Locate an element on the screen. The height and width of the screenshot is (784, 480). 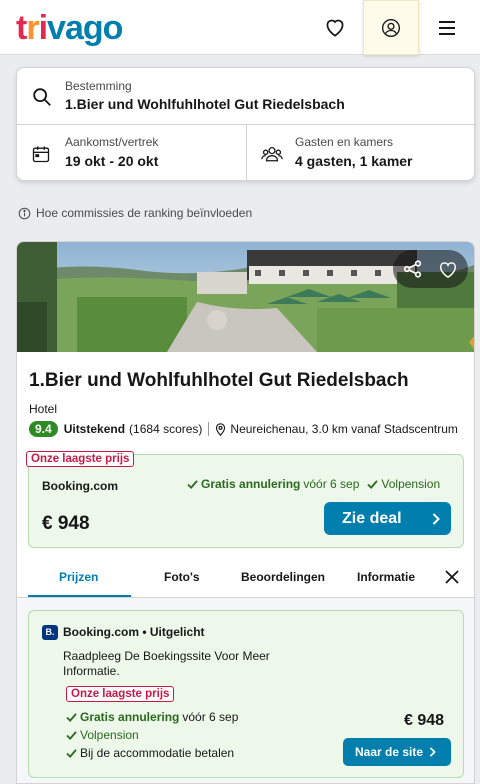
rating-score-badge: 9.4 is located at coordinates (43, 429).